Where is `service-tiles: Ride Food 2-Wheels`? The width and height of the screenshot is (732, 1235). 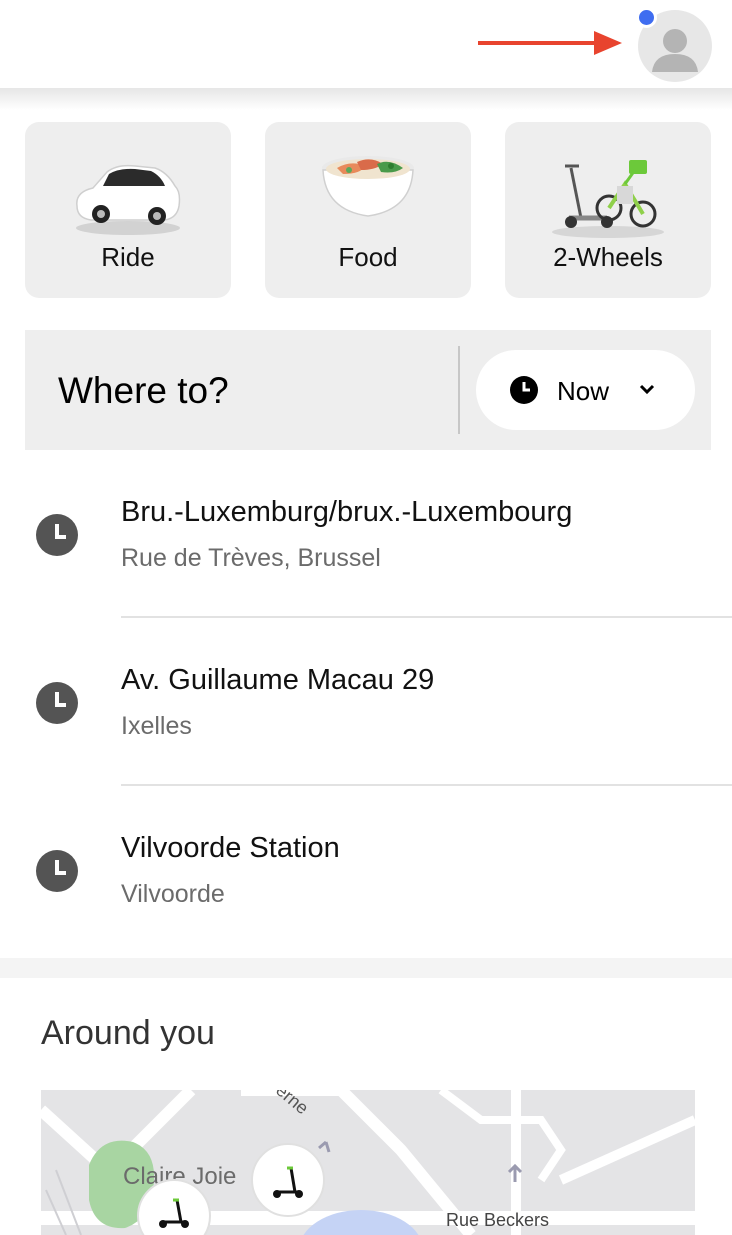 service-tiles: Ride Food 2-Wheels is located at coordinates (368, 210).